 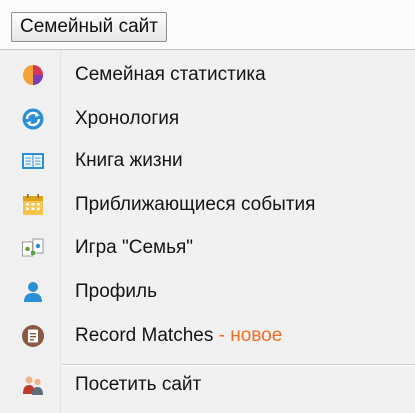 I want to click on menu-bar: Семейный сайт, so click(x=207, y=25).